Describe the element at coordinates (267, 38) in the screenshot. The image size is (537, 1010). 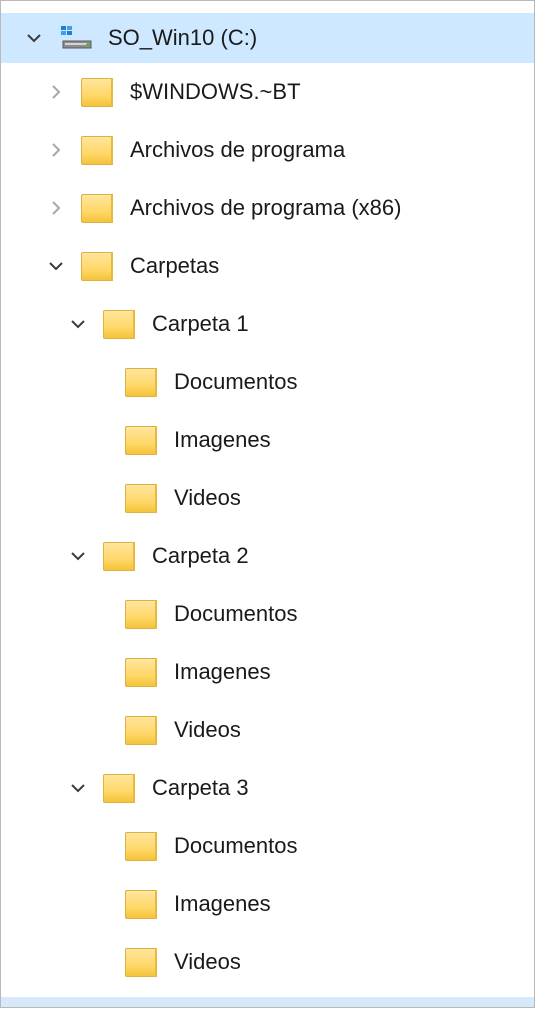
I see `tree-item-so-win10-c: SO_Win10 (C:)` at that location.